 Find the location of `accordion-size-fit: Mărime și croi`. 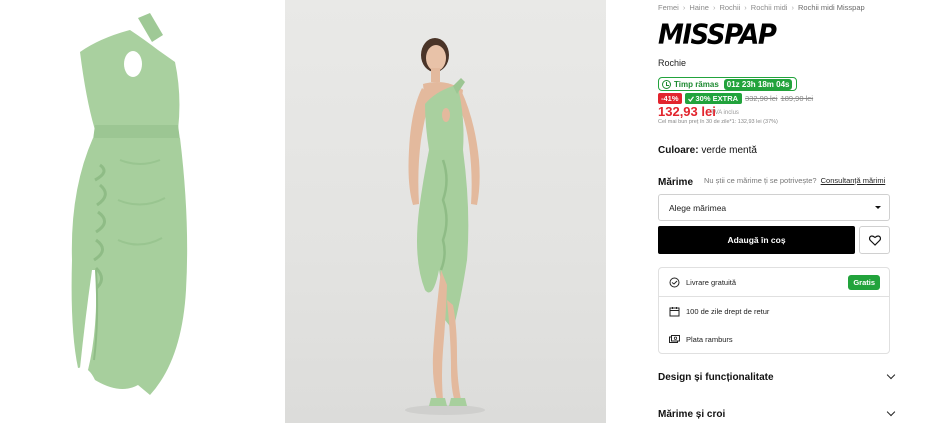

accordion-size-fit: Mărime și croi is located at coordinates (778, 413).